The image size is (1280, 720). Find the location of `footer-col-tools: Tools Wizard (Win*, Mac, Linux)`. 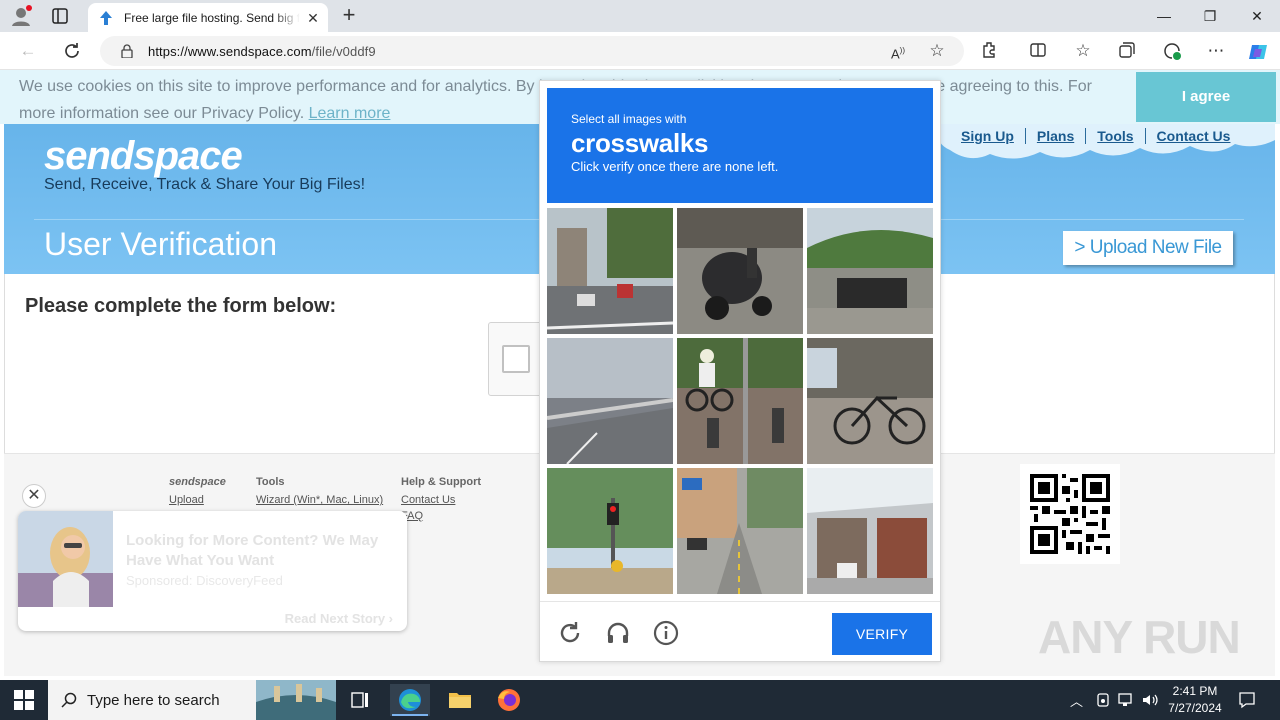

footer-col-tools: Tools Wizard (Win*, Mac, Linux) is located at coordinates (319, 491).